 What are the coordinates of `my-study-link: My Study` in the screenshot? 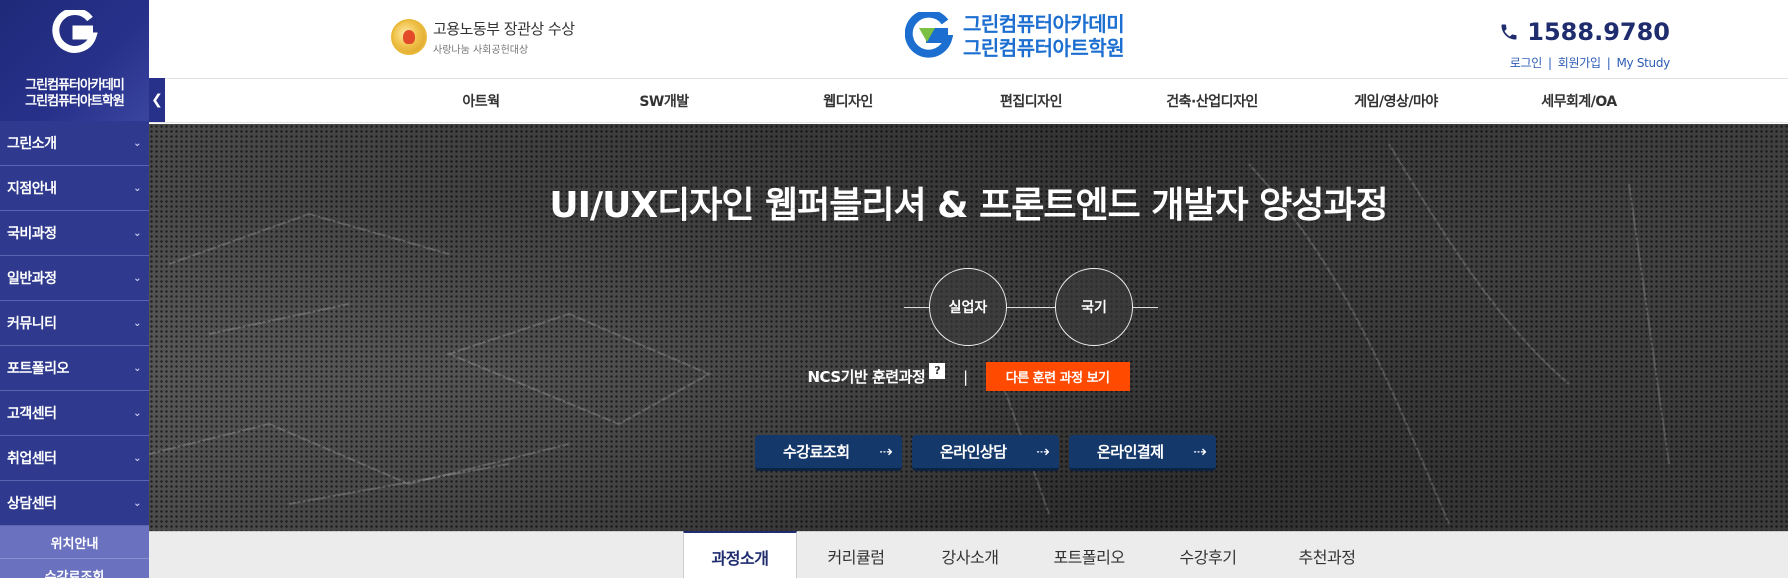 It's located at (1643, 63).